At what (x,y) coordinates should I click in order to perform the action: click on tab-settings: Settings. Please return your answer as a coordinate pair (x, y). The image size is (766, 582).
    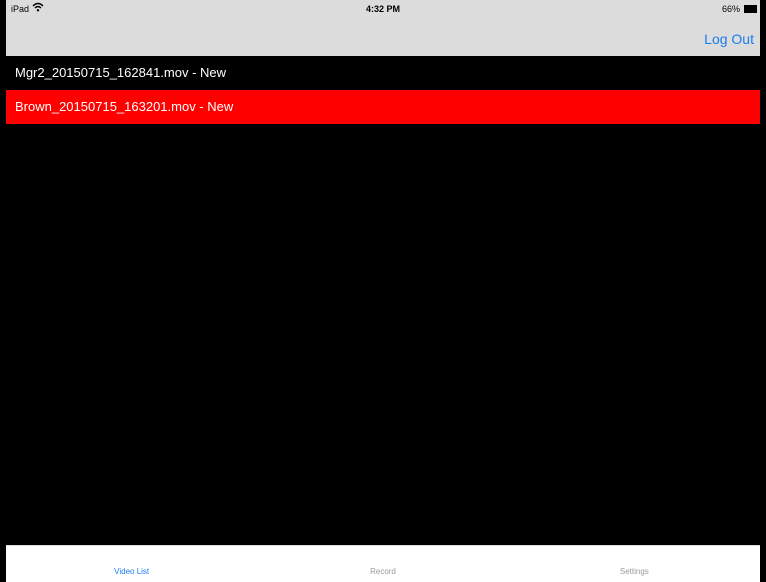
    Looking at the image, I should click on (634, 564).